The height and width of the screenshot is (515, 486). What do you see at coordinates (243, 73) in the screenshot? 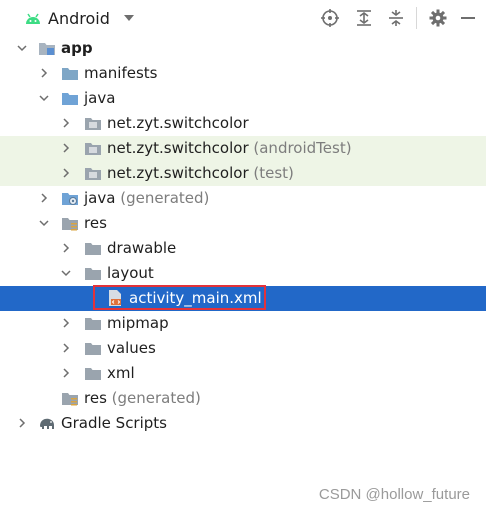
I see `tree-row-manifests: manifests` at bounding box center [243, 73].